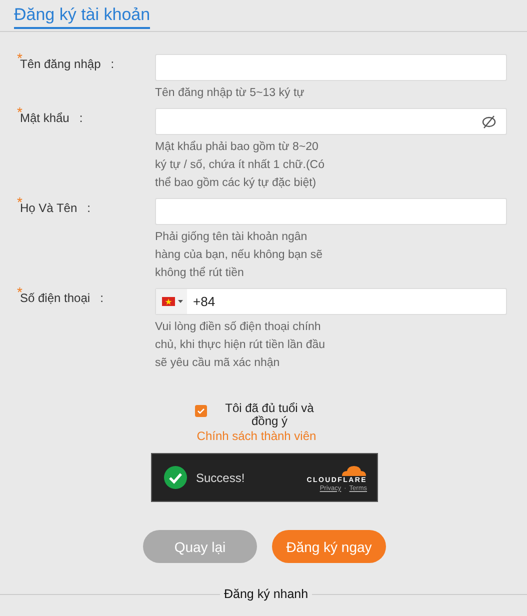 Image resolution: width=527 pixels, height=616 pixels. I want to click on field-label: Số điện thoại, so click(55, 298).